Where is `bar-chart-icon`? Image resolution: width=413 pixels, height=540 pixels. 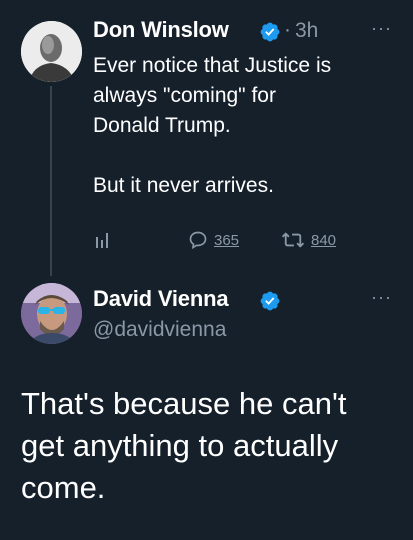
bar-chart-icon is located at coordinates (102, 240).